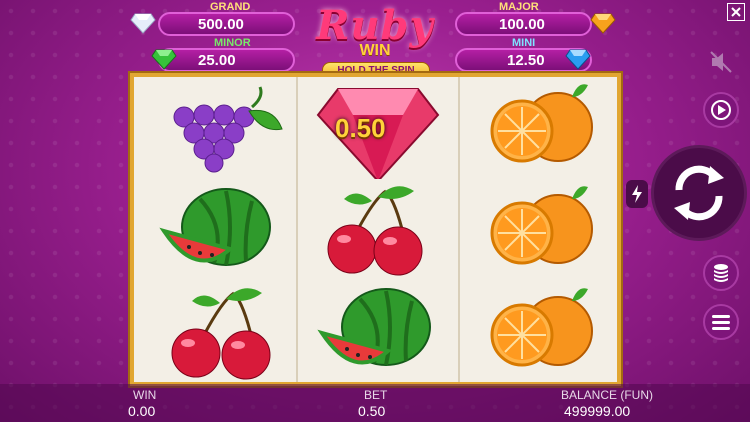 The height and width of the screenshot is (422, 750). Describe the element at coordinates (519, 7) in the screenshot. I see `jackpot-major-label: MAJOR` at that location.